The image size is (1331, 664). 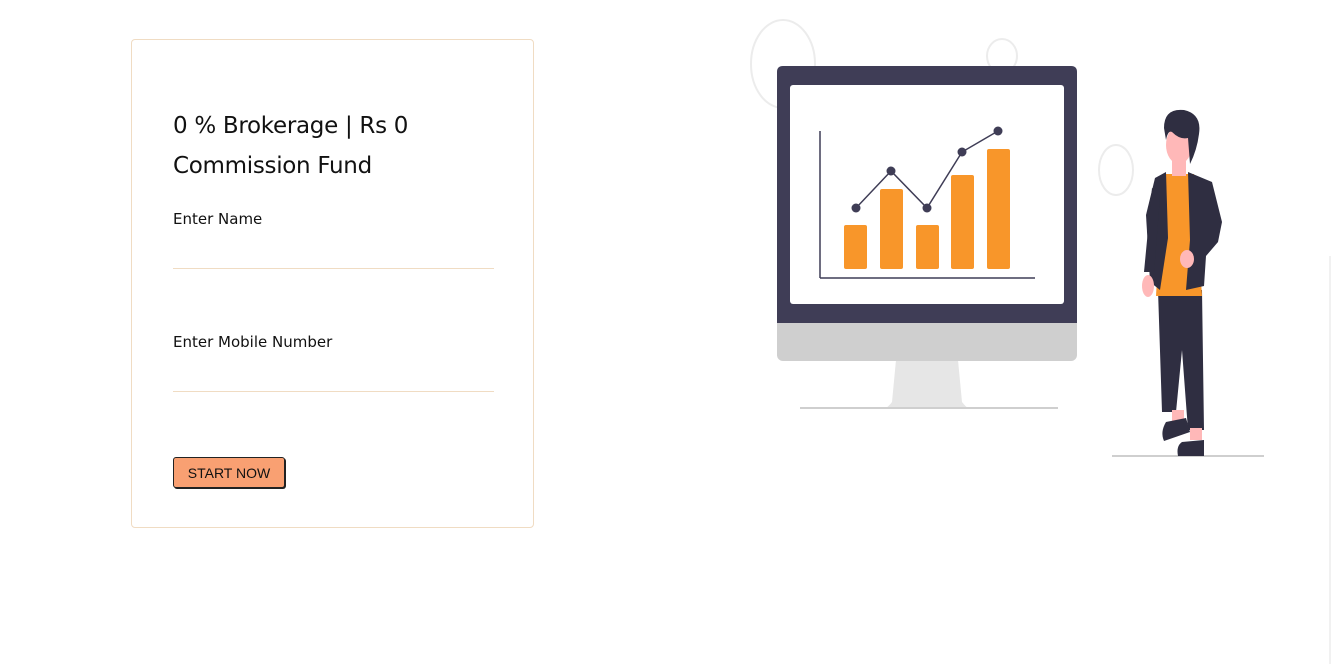 I want to click on monitor-stand, so click(x=927, y=384).